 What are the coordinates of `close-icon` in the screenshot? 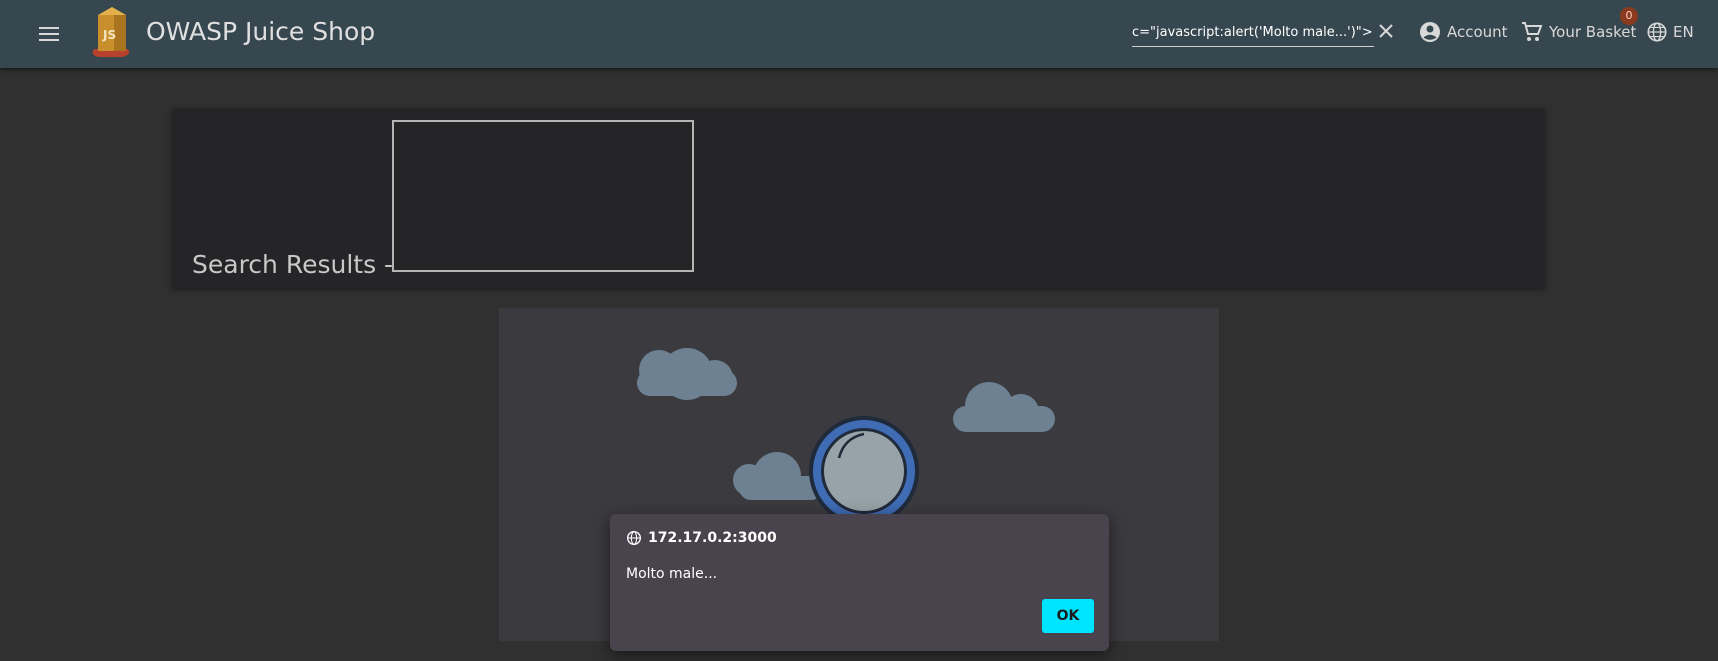 It's located at (1386, 31).